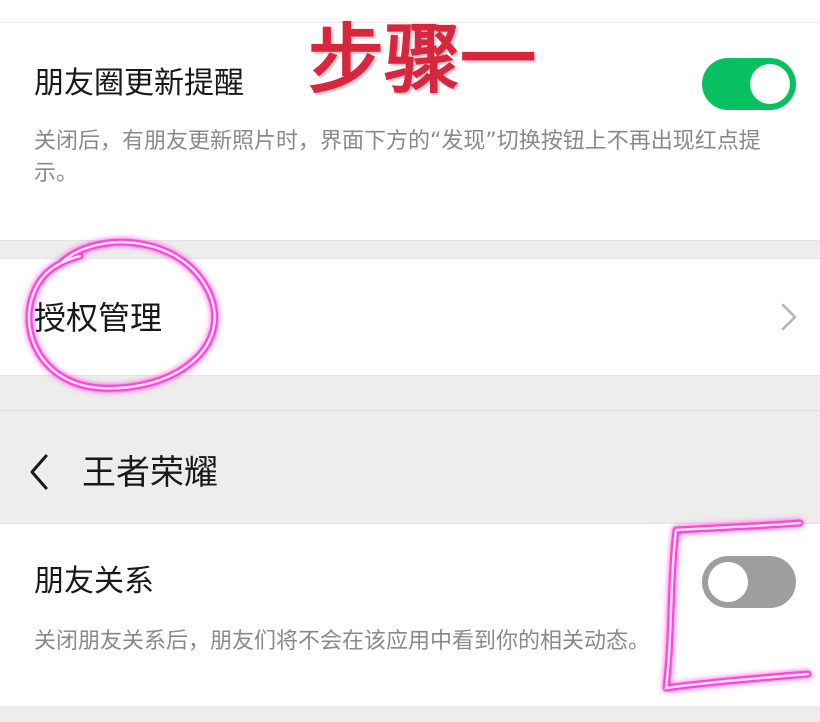  Describe the element at coordinates (98, 318) in the screenshot. I see `auth-management-label: 授权管理` at that location.